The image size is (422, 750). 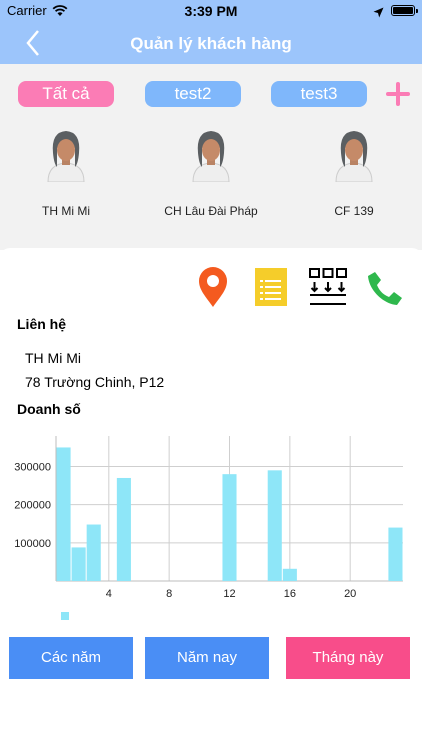 I want to click on contact-label: Liên hệ, so click(x=42, y=324).